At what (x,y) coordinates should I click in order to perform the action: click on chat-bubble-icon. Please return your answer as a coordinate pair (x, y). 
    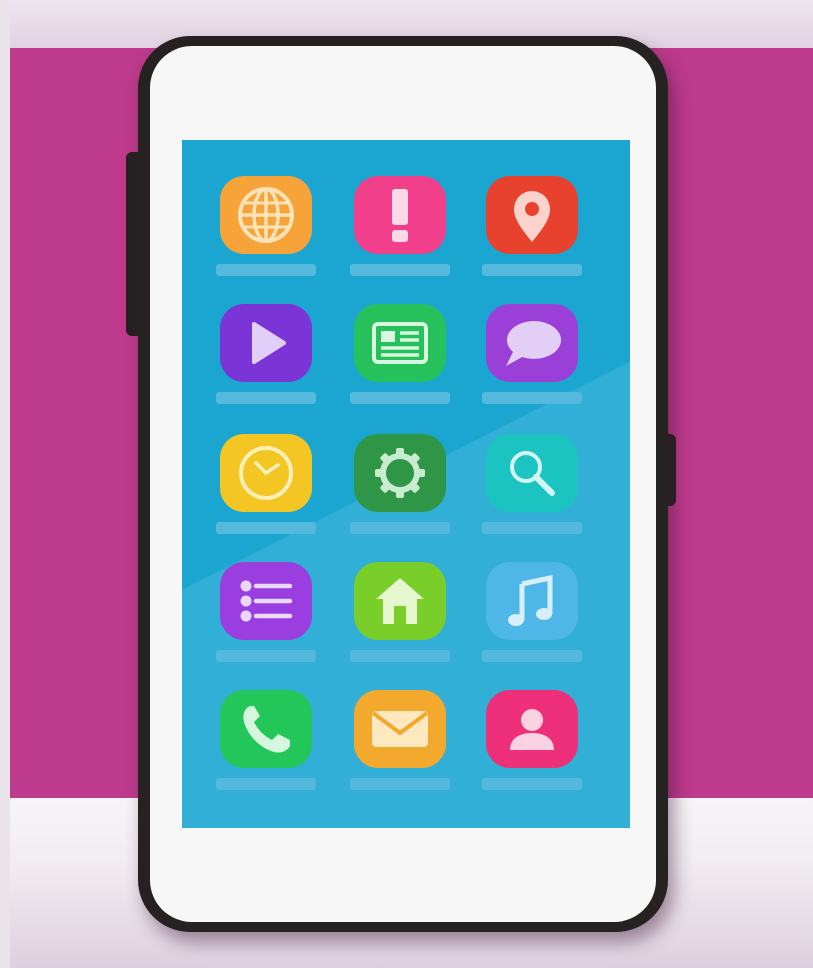
    Looking at the image, I should click on (533, 343).